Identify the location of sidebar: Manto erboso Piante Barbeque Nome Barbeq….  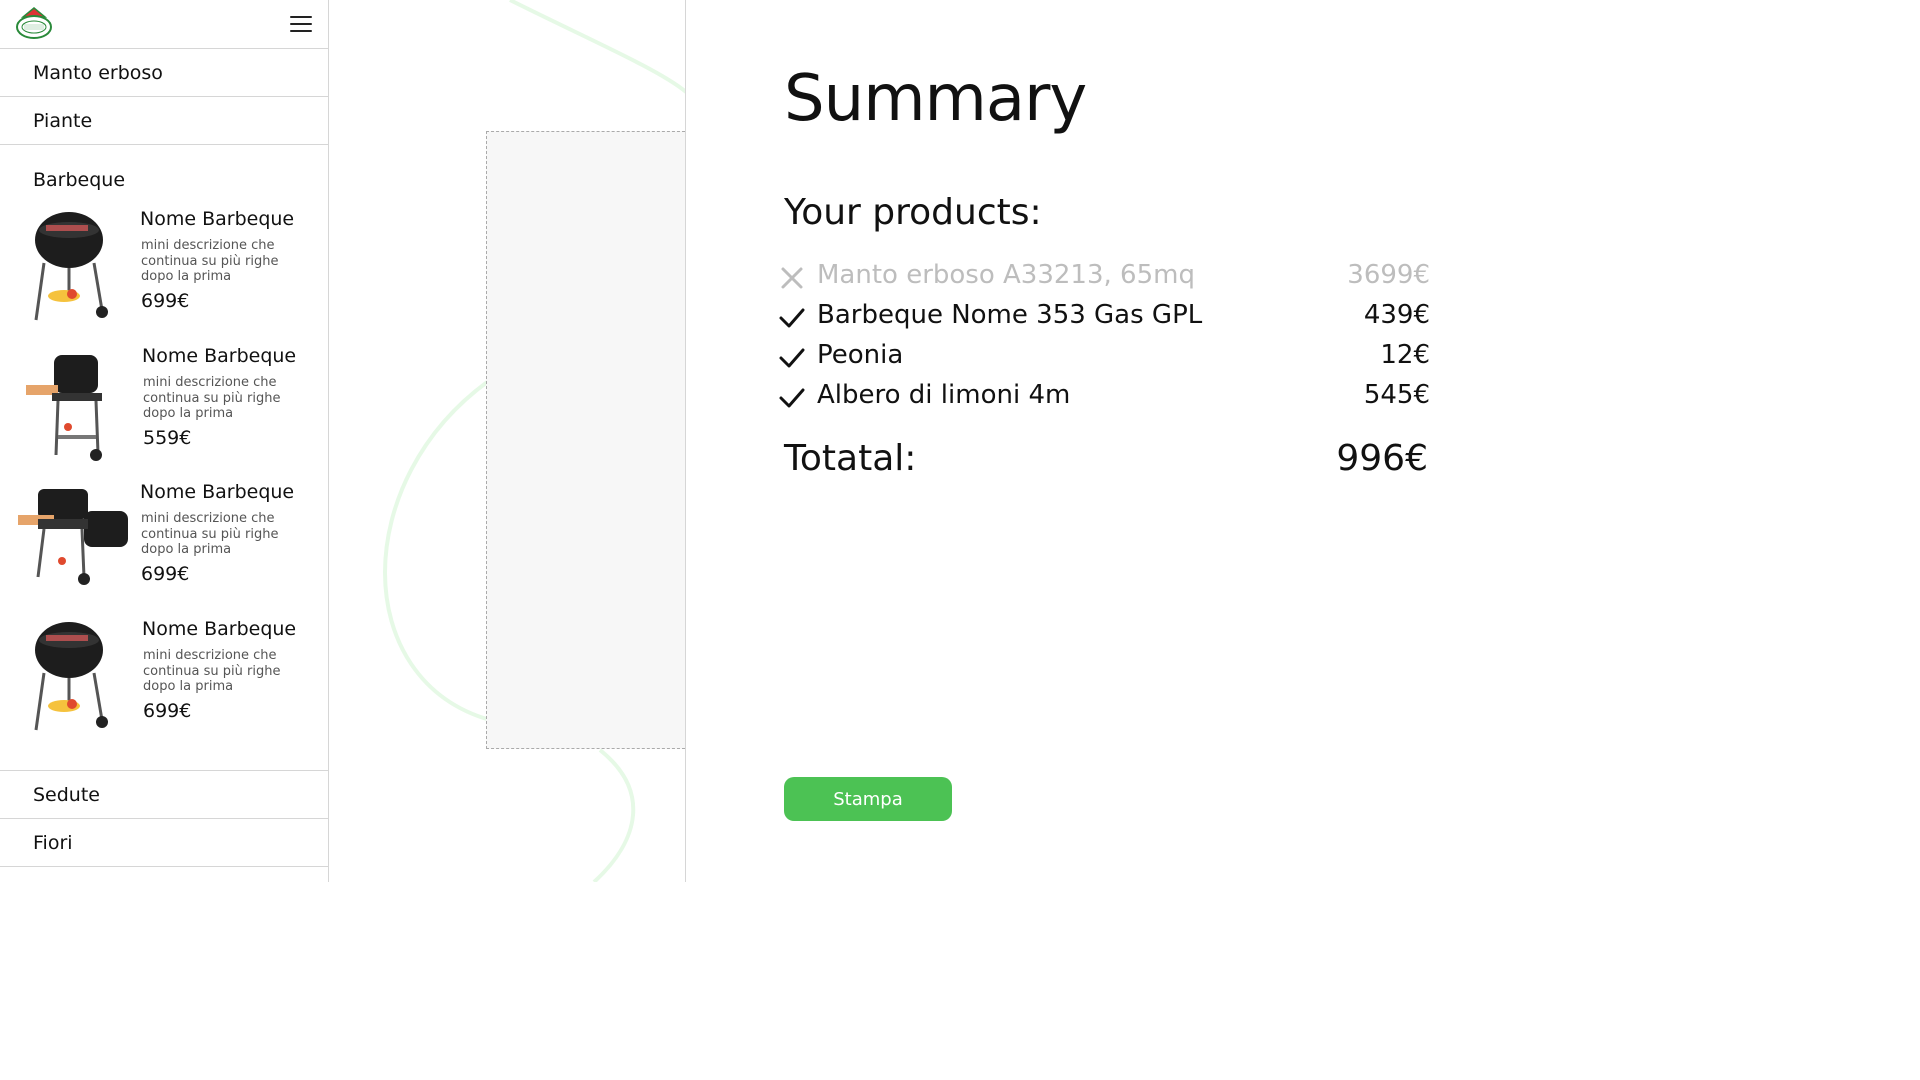
(164, 441).